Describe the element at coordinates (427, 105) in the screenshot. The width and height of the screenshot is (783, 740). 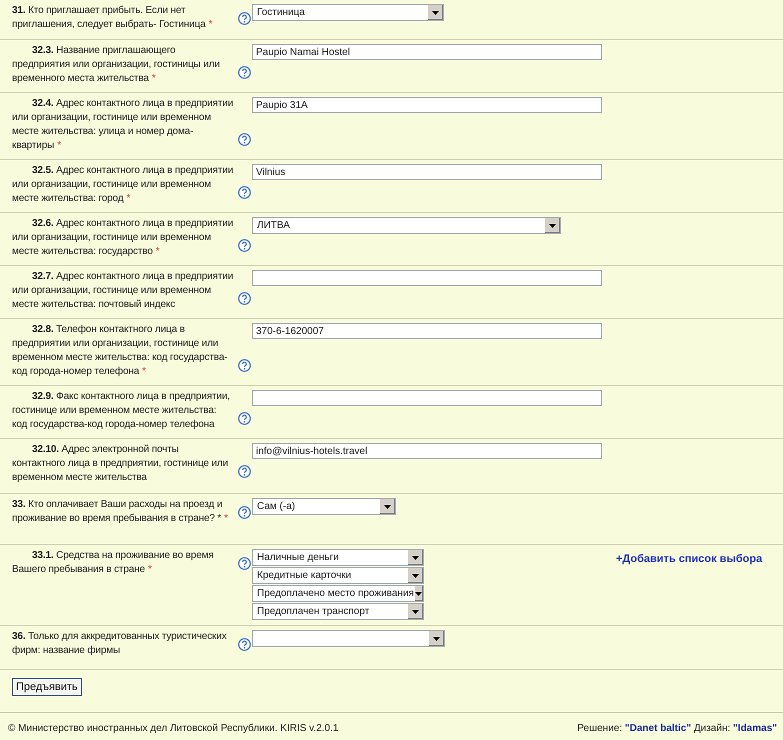
I see `input-field: Paupio 31A` at that location.